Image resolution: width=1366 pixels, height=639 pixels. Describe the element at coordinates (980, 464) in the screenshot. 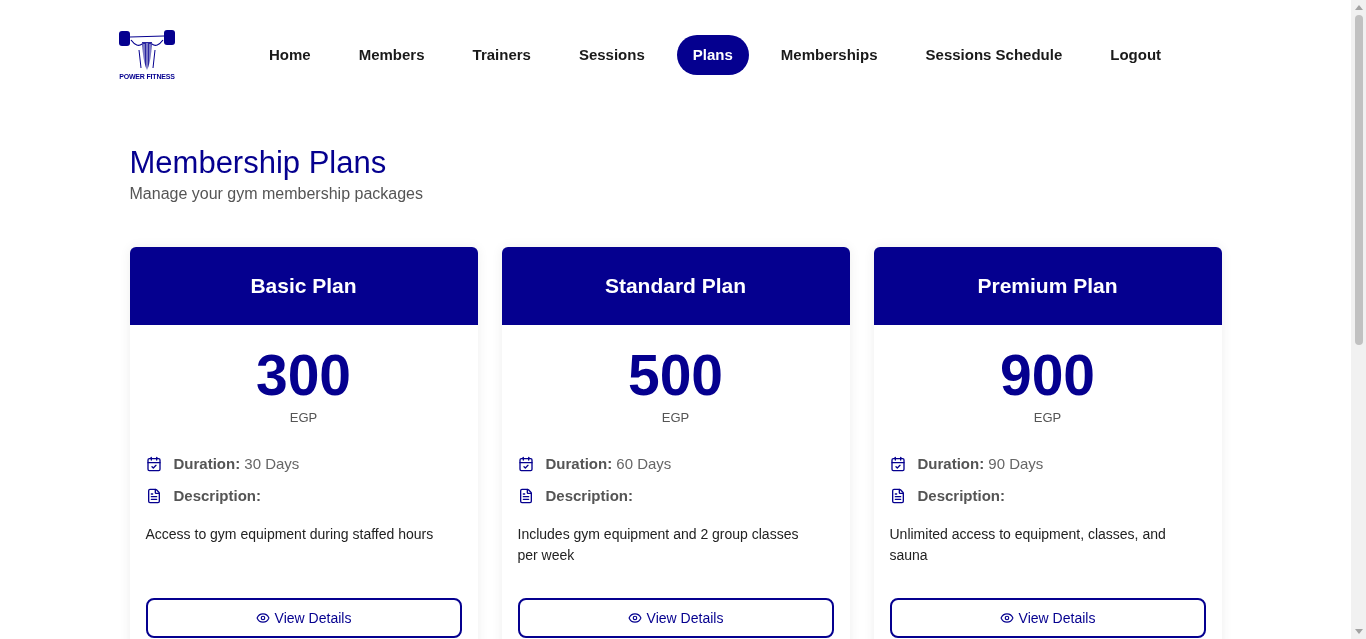

I see `duration-text: Duration: 90 Days` at that location.